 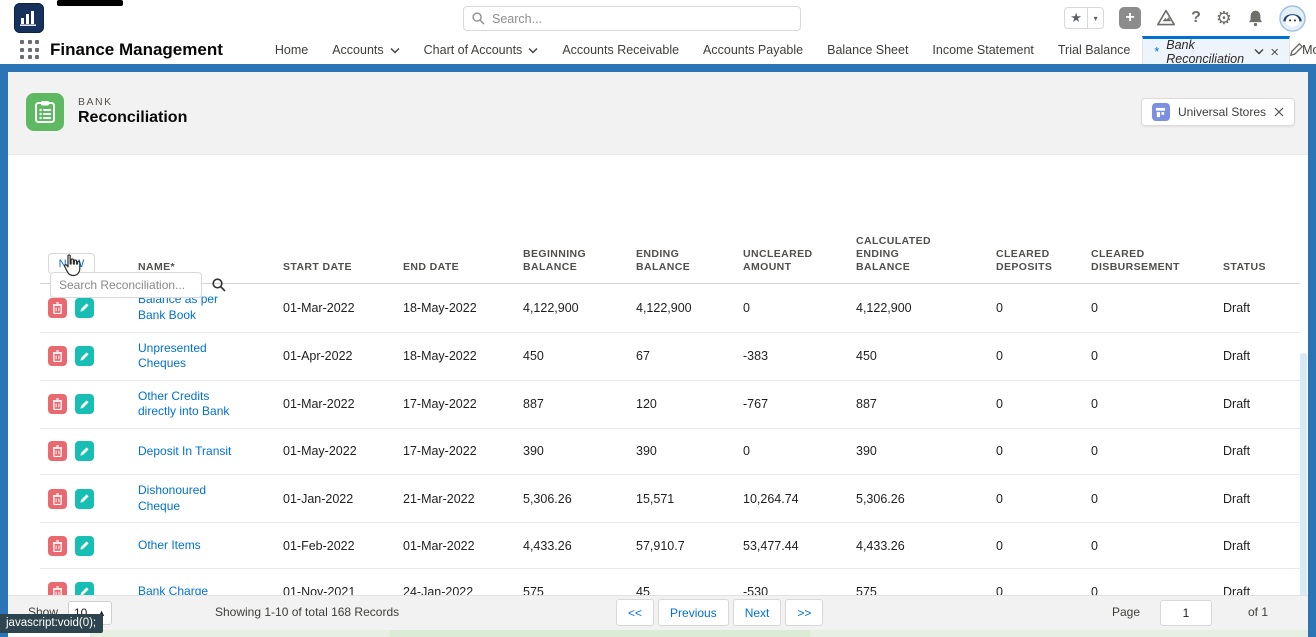 I want to click on quick-add-button: +, so click(x=1130, y=18).